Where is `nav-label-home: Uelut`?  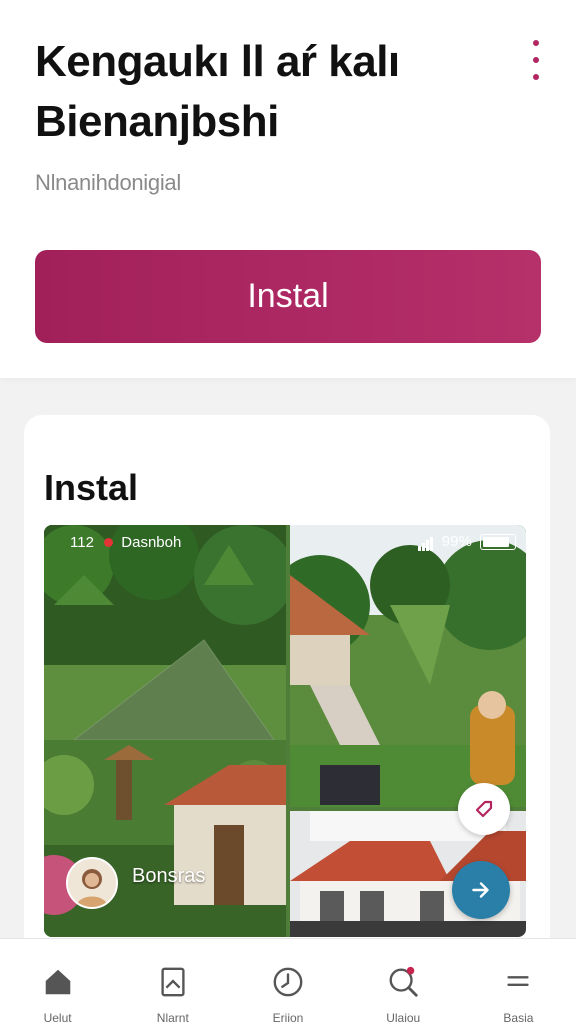
nav-label-home: Uelut is located at coordinates (57, 1018).